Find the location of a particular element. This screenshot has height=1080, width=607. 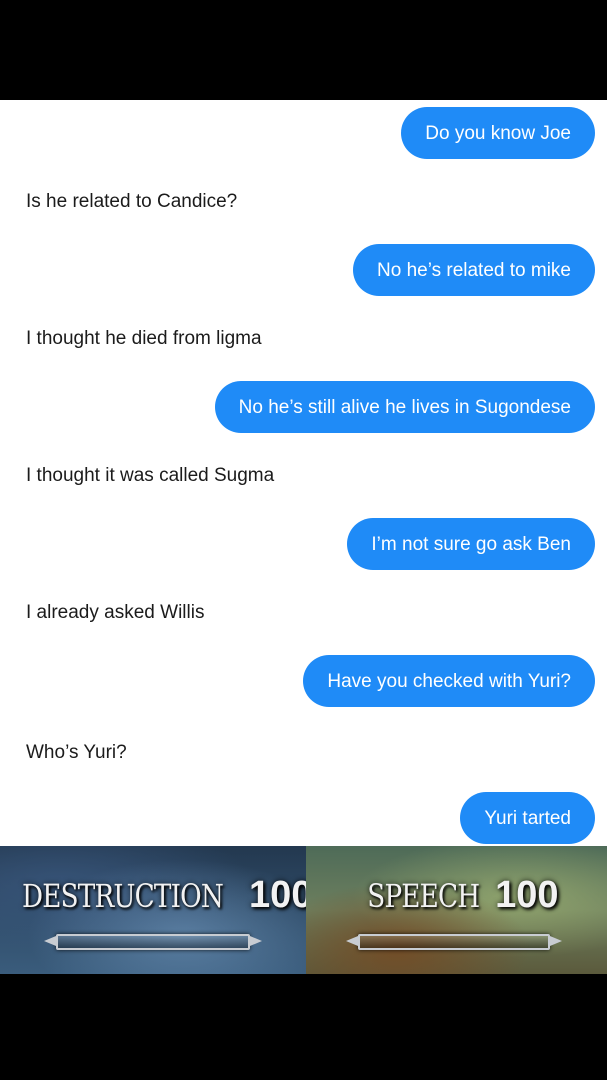

incoming-message-text: Is he related to Candice? is located at coordinates (131, 201).